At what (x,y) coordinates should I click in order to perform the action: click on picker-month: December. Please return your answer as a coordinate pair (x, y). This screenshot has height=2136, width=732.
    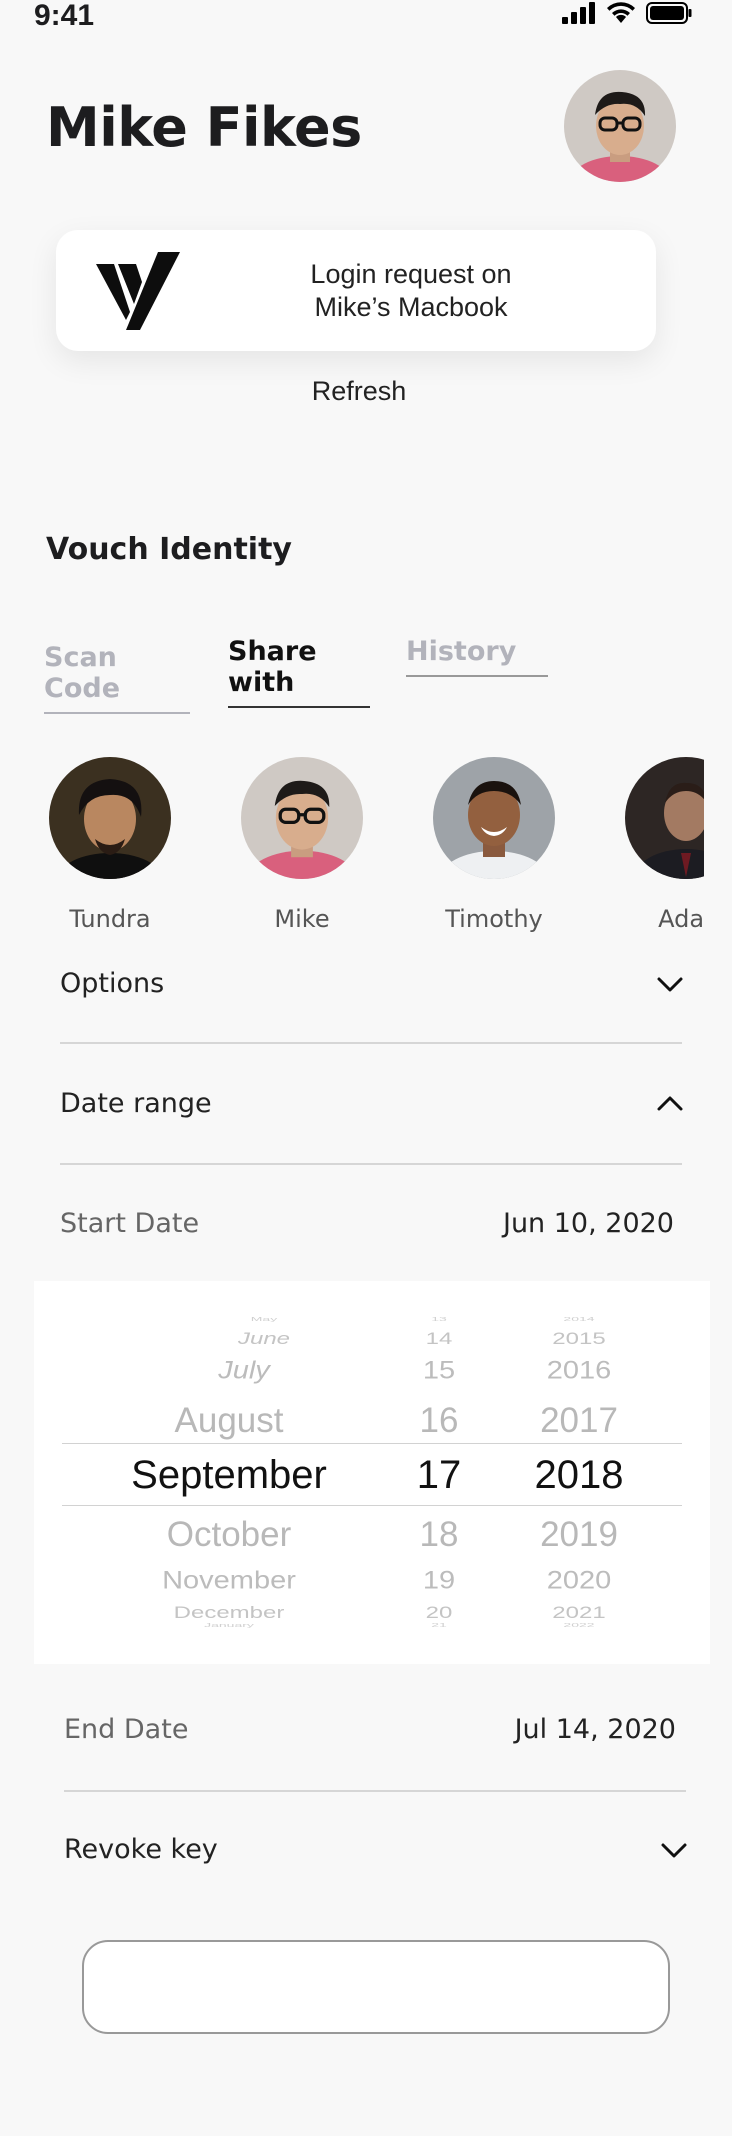
    Looking at the image, I should click on (229, 1613).